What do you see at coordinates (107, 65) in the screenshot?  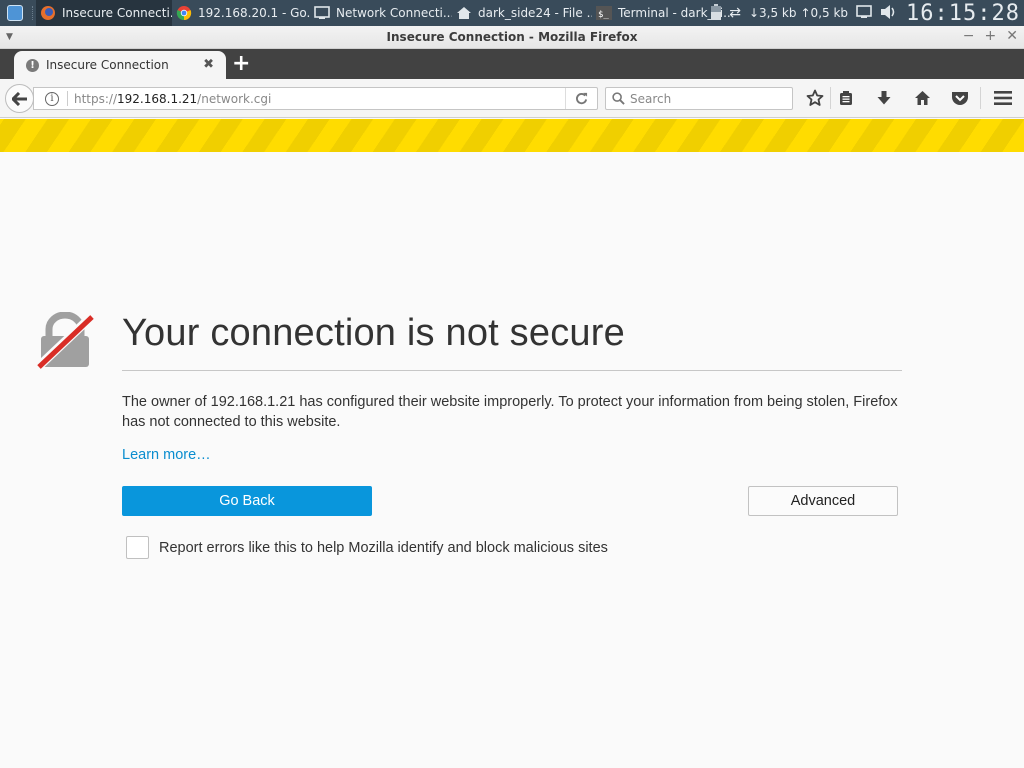 I see `tab-label: Insecure Connection` at bounding box center [107, 65].